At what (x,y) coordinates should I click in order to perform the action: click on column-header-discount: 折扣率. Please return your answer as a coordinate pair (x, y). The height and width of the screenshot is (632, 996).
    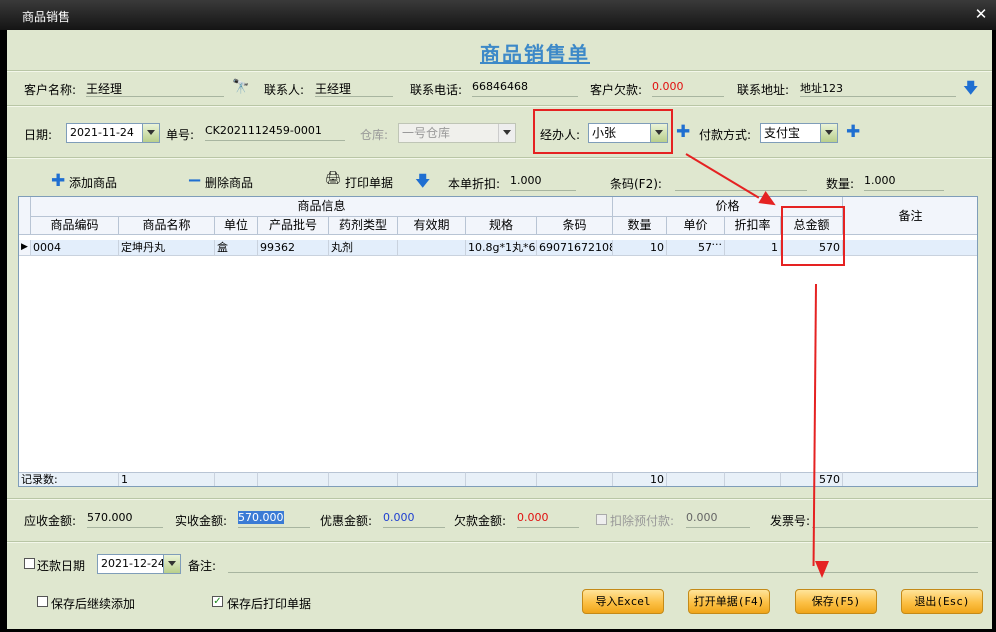
    Looking at the image, I should click on (753, 226).